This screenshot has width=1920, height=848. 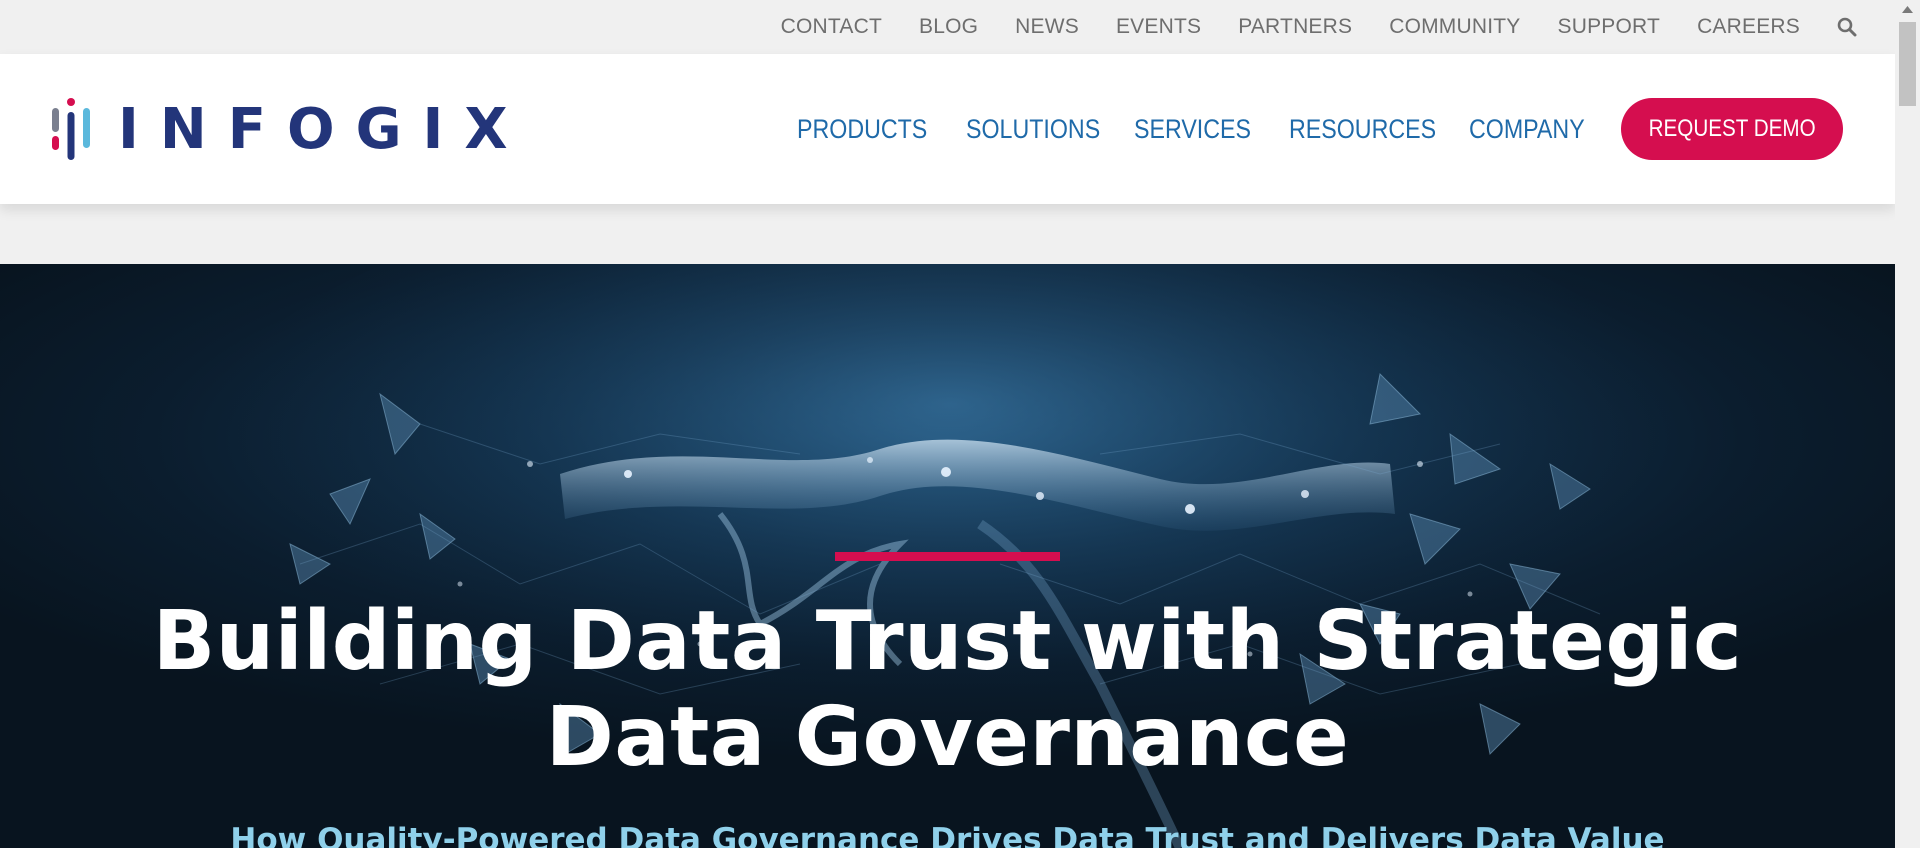 What do you see at coordinates (1033, 129) in the screenshot?
I see `nav-solutions: SOLUTIONS` at bounding box center [1033, 129].